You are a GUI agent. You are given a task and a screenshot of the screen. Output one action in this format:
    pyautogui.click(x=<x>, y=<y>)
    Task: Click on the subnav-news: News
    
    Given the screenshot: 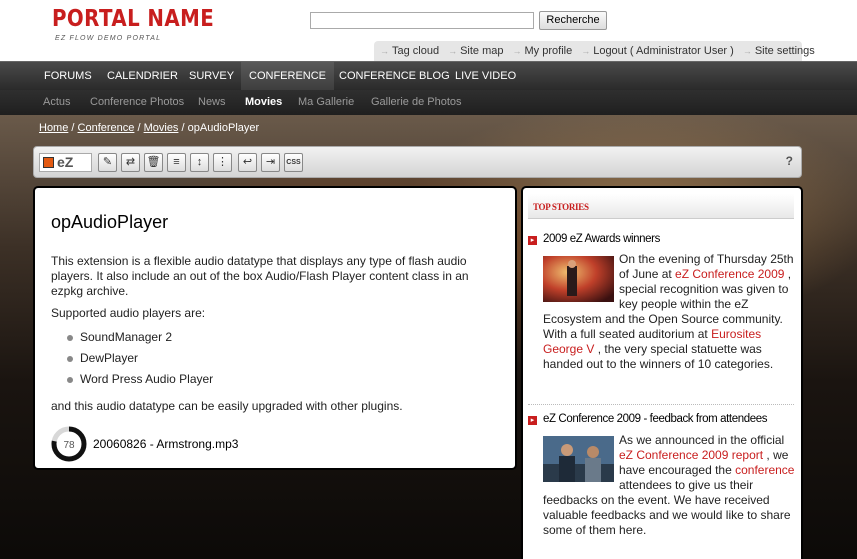 What is the action you would take?
    pyautogui.click(x=212, y=102)
    